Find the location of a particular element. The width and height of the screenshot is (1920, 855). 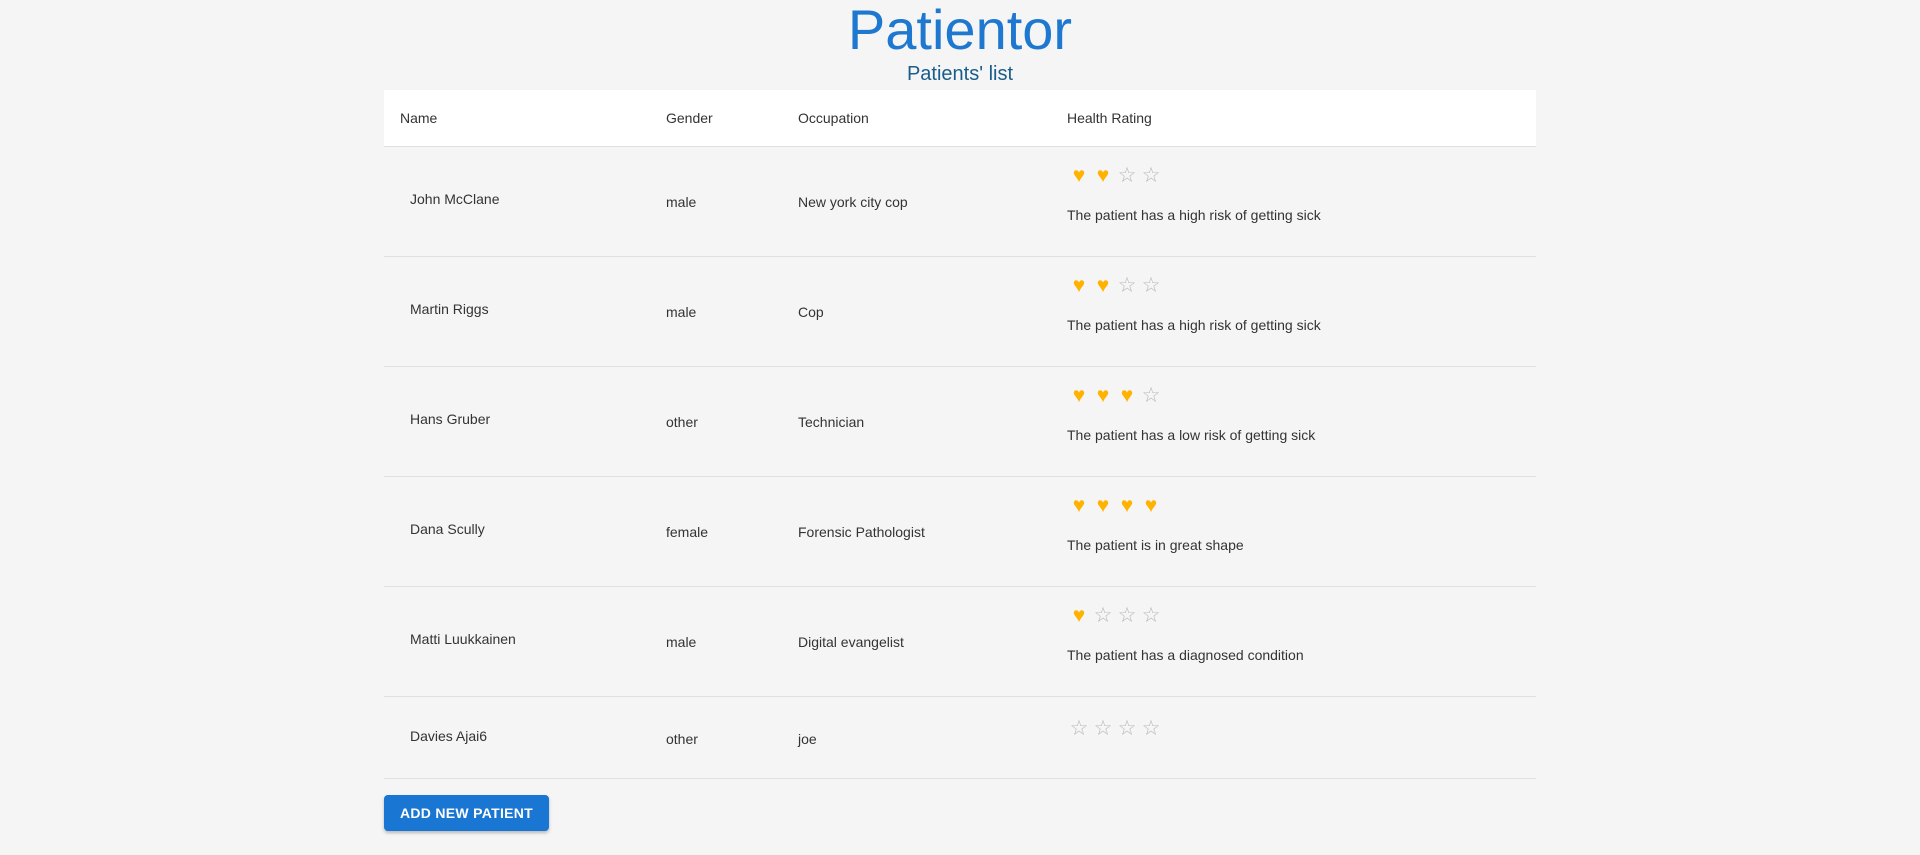

health-rating: ♥ ☆ ☆ ☆ is located at coordinates (1115, 616).